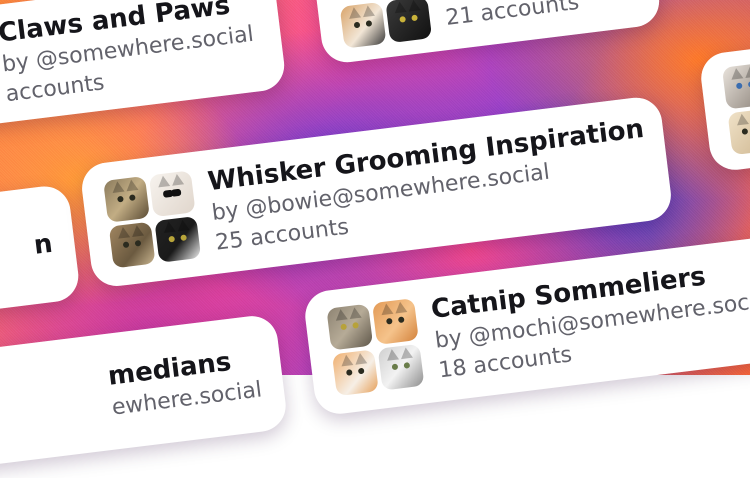 This screenshot has height=478, width=750. Describe the element at coordinates (172, 194) in the screenshot. I see `cat-white-sunglasses-avatar` at that location.